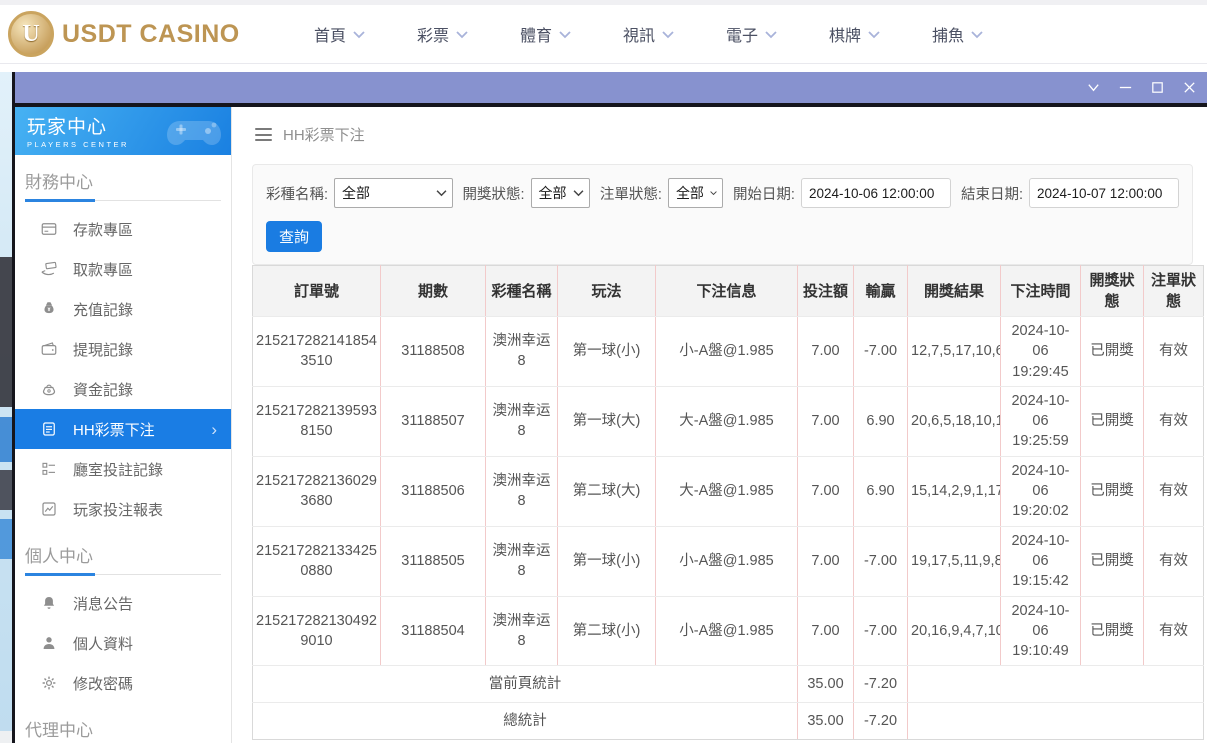 The image size is (1207, 743). Describe the element at coordinates (1125, 87) in the screenshot. I see `window-minimize-icon` at that location.